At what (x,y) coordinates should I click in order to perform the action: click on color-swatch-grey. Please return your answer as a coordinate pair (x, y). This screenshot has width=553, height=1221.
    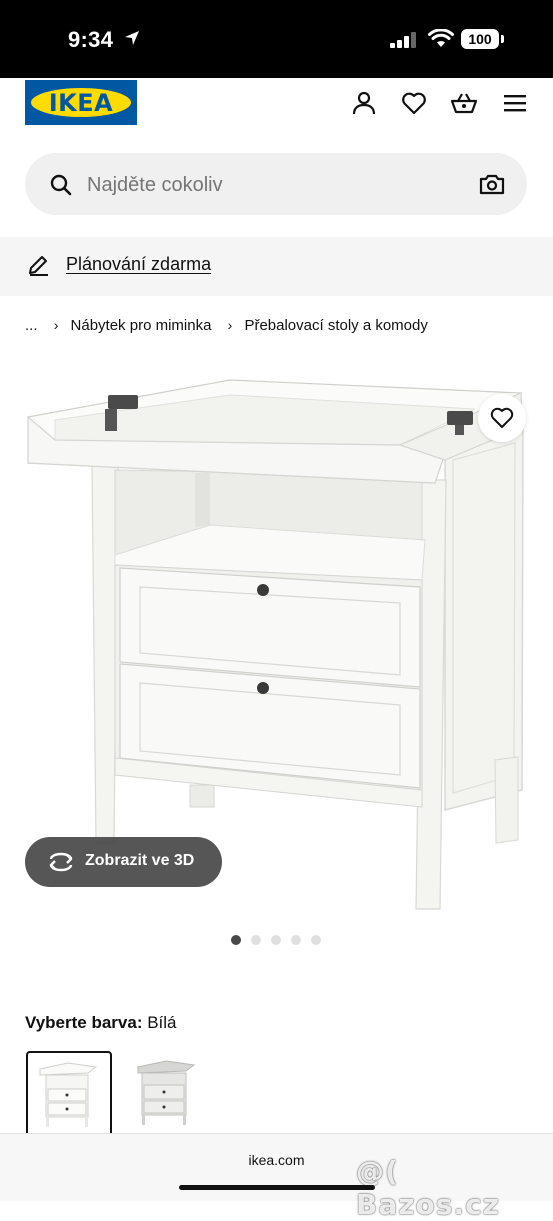
    Looking at the image, I should click on (171, 1094).